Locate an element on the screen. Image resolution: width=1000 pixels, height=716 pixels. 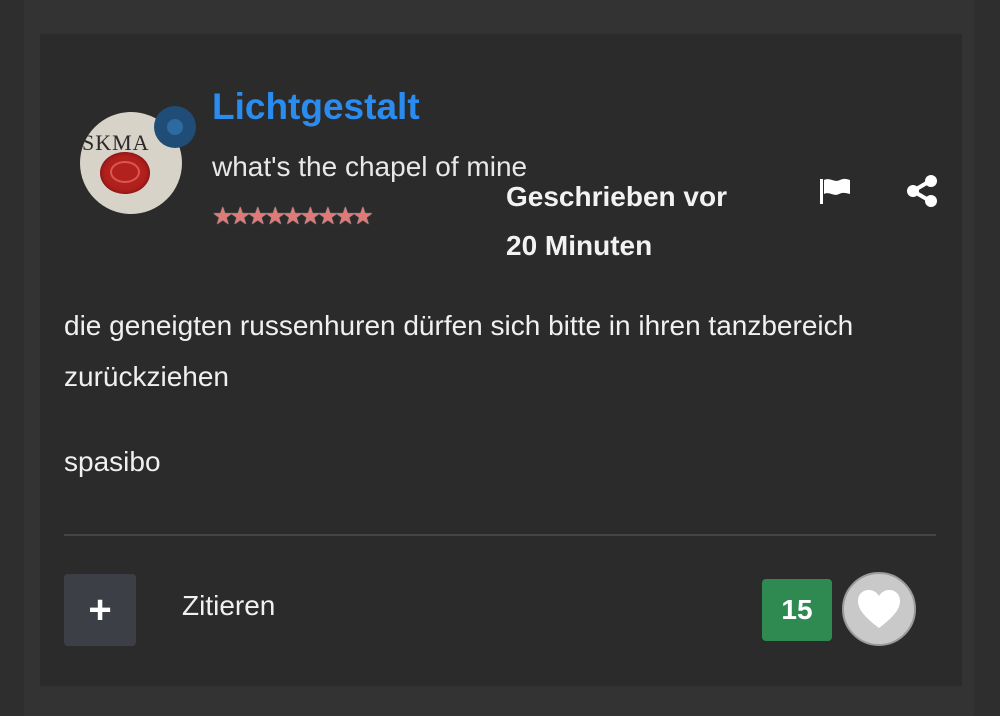
wax-seal-image is located at coordinates (125, 173).